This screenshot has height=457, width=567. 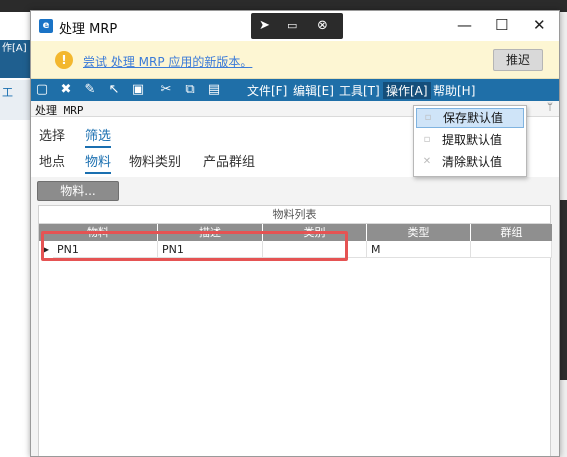 I want to click on background-menu-strip: 作[A], so click(x=16, y=59).